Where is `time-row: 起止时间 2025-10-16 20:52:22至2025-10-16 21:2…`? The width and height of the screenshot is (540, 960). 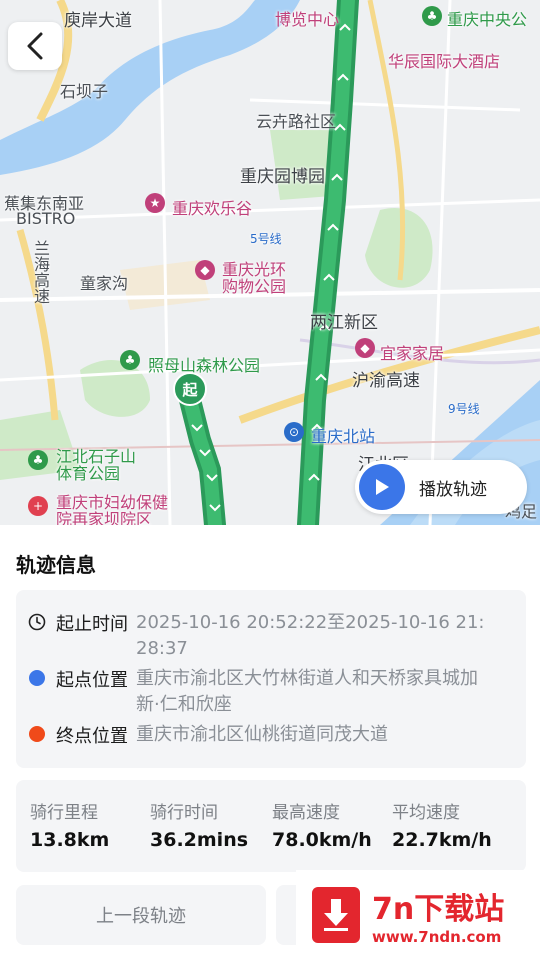
time-row: 起止时间 2025-10-16 20:52:22至2025-10-16 21:2… is located at coordinates (257, 636).